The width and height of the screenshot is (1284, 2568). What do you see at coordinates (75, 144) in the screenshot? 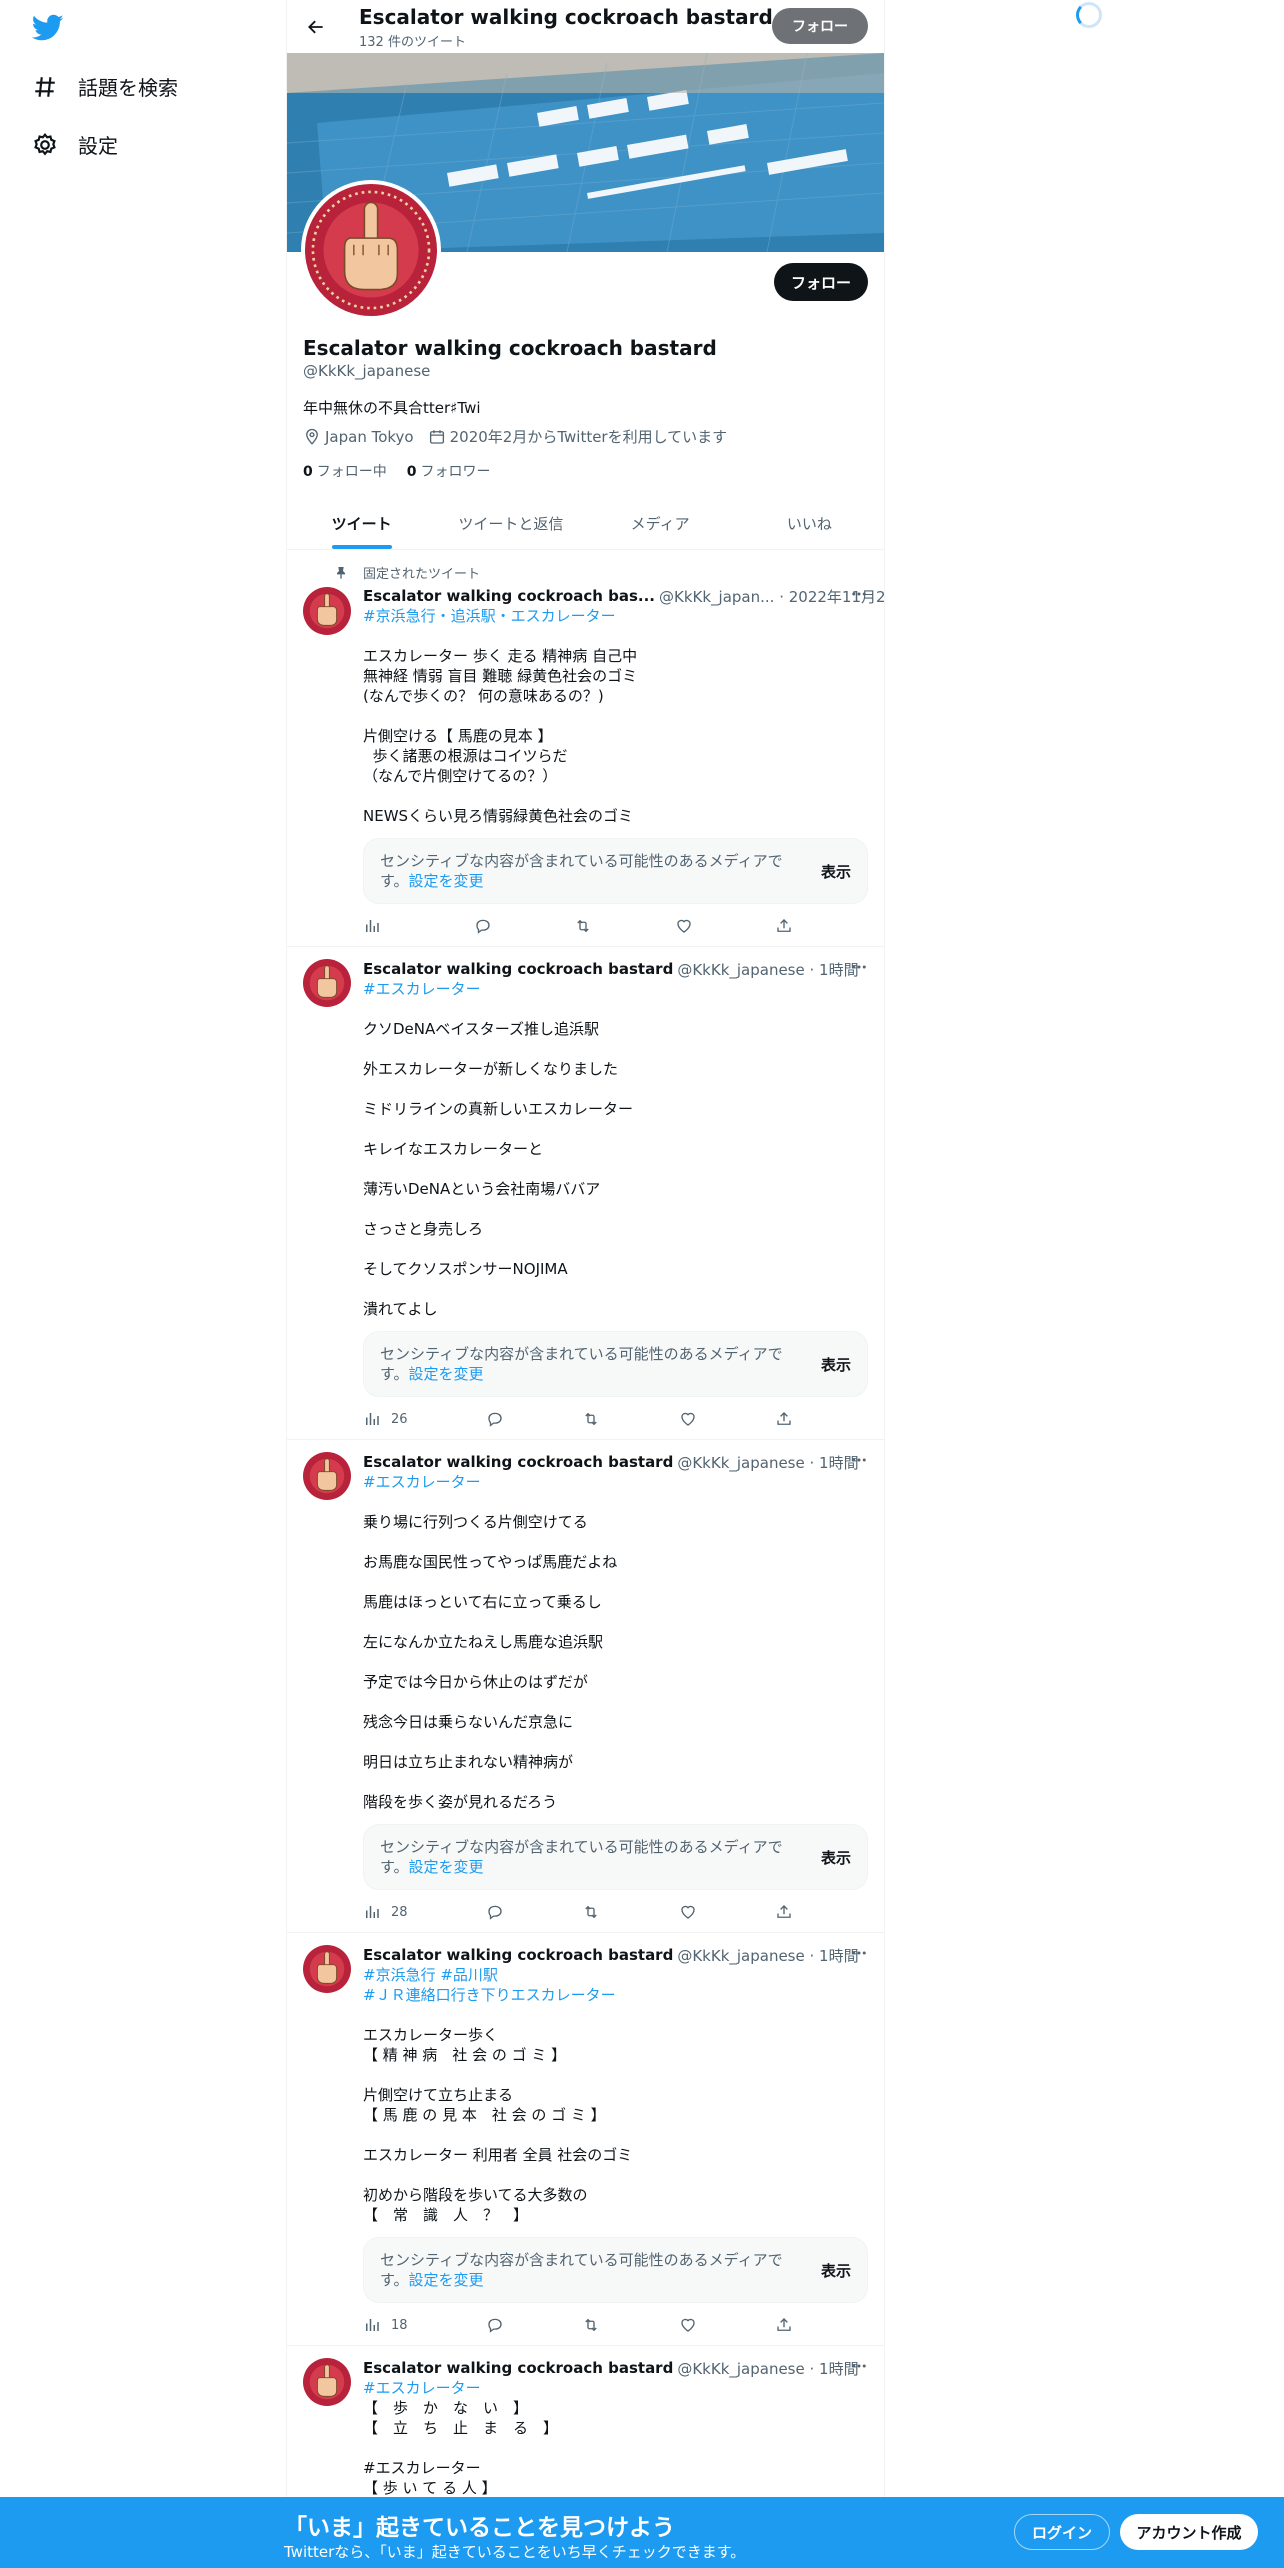
I see `nav-settings: 設定` at bounding box center [75, 144].